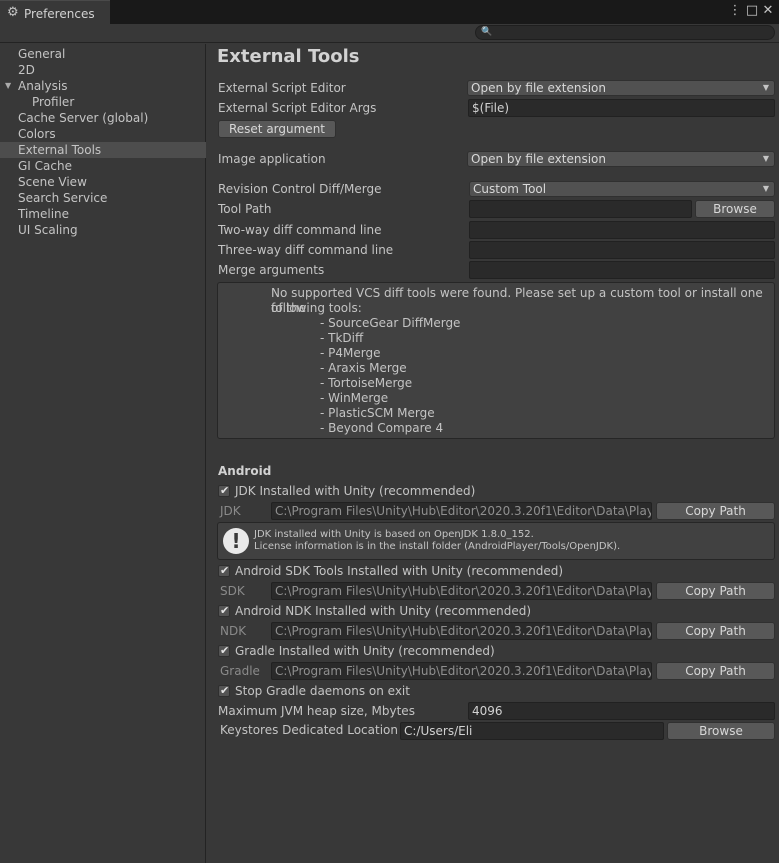 Image resolution: width=779 pixels, height=863 pixels. I want to click on revision-control-label: Revision Control Diff/Merge, so click(300, 189).